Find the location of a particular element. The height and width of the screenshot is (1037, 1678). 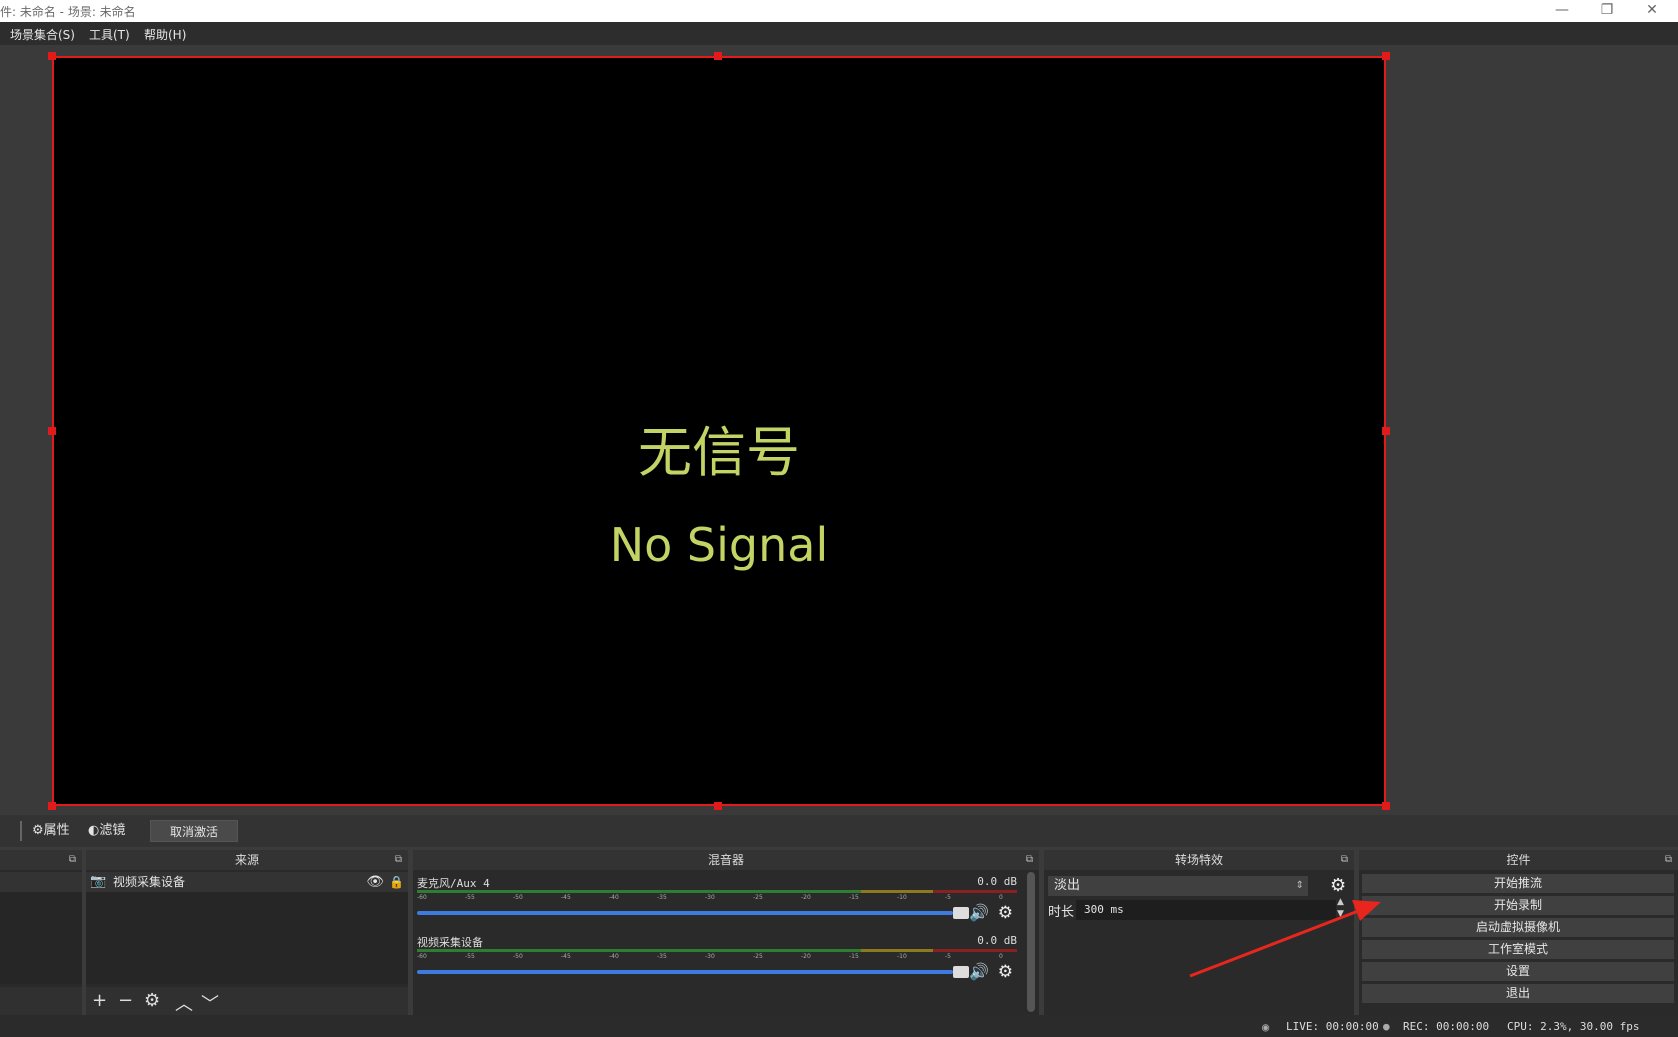

controls-dock-header: 控件 ⧉ is located at coordinates (1518, 860).